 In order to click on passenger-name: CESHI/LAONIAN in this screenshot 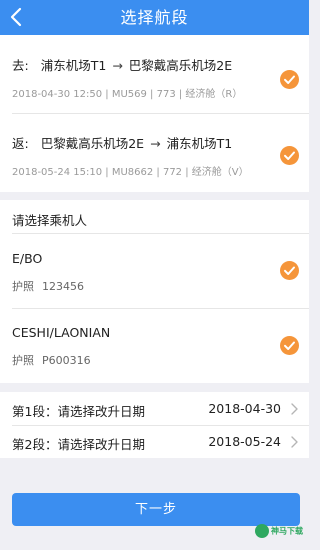, I will do `click(61, 332)`.